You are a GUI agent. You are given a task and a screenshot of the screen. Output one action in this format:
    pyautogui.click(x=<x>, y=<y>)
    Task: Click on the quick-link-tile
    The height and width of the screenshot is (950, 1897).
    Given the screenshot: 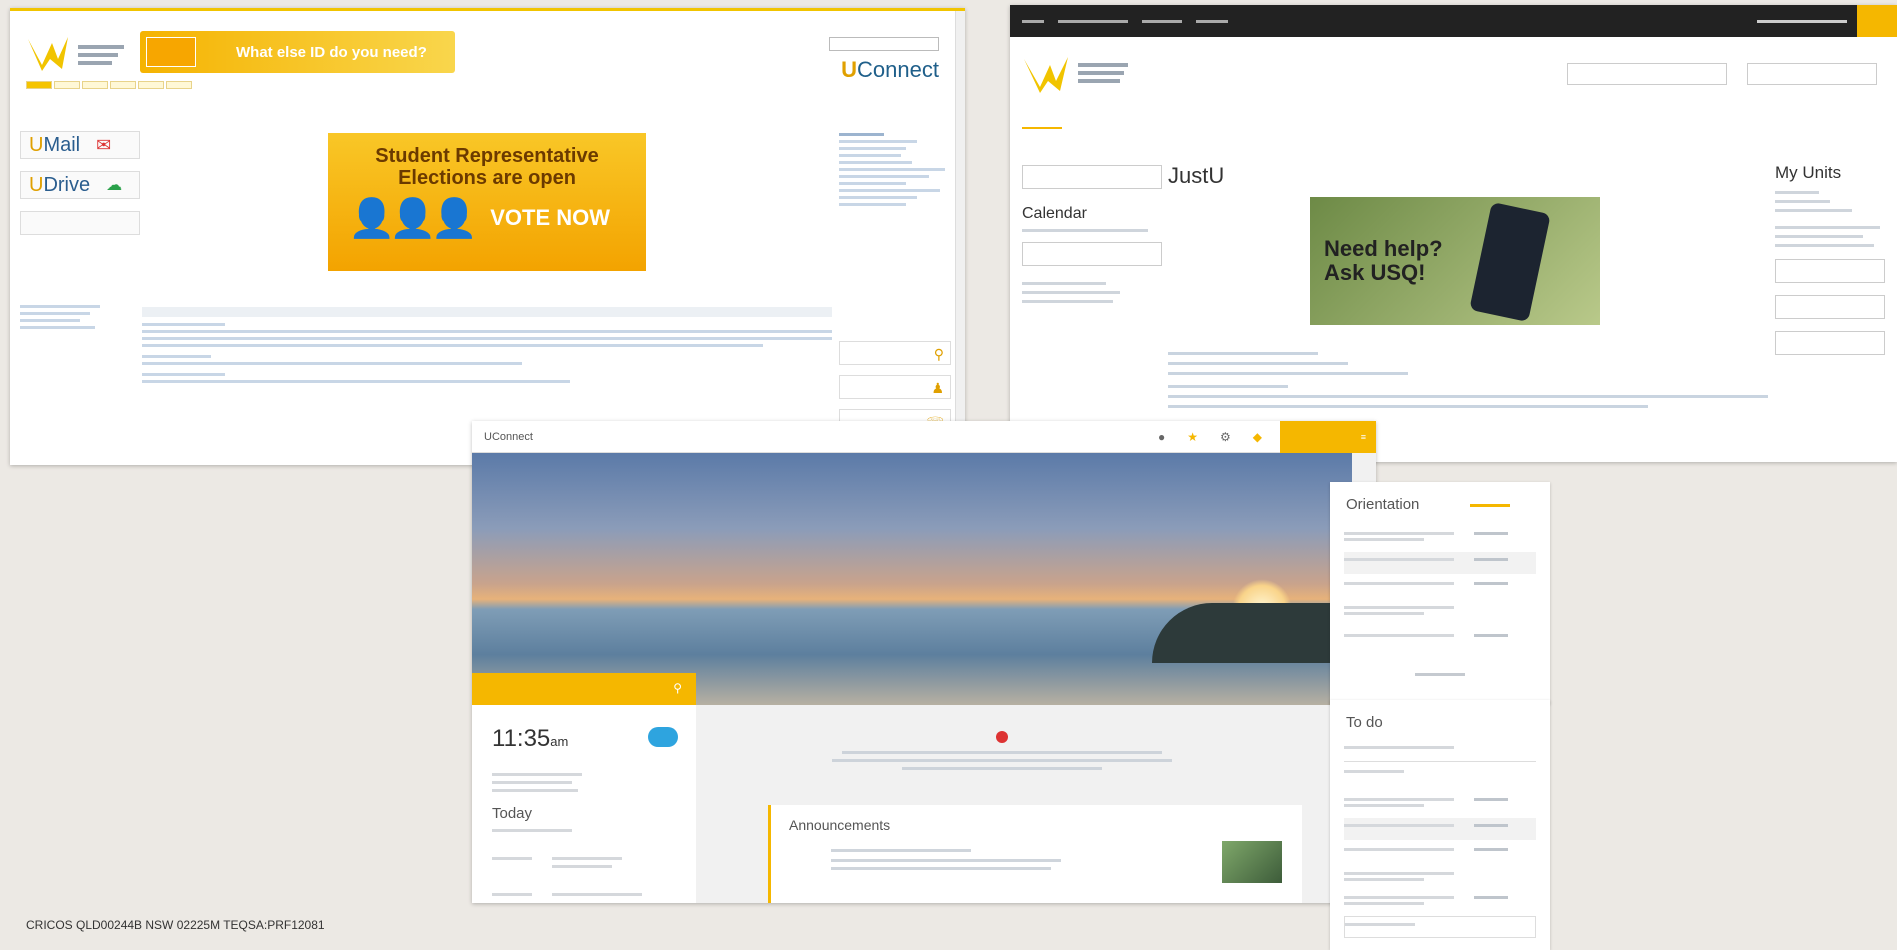 What is the action you would take?
    pyautogui.click(x=80, y=223)
    